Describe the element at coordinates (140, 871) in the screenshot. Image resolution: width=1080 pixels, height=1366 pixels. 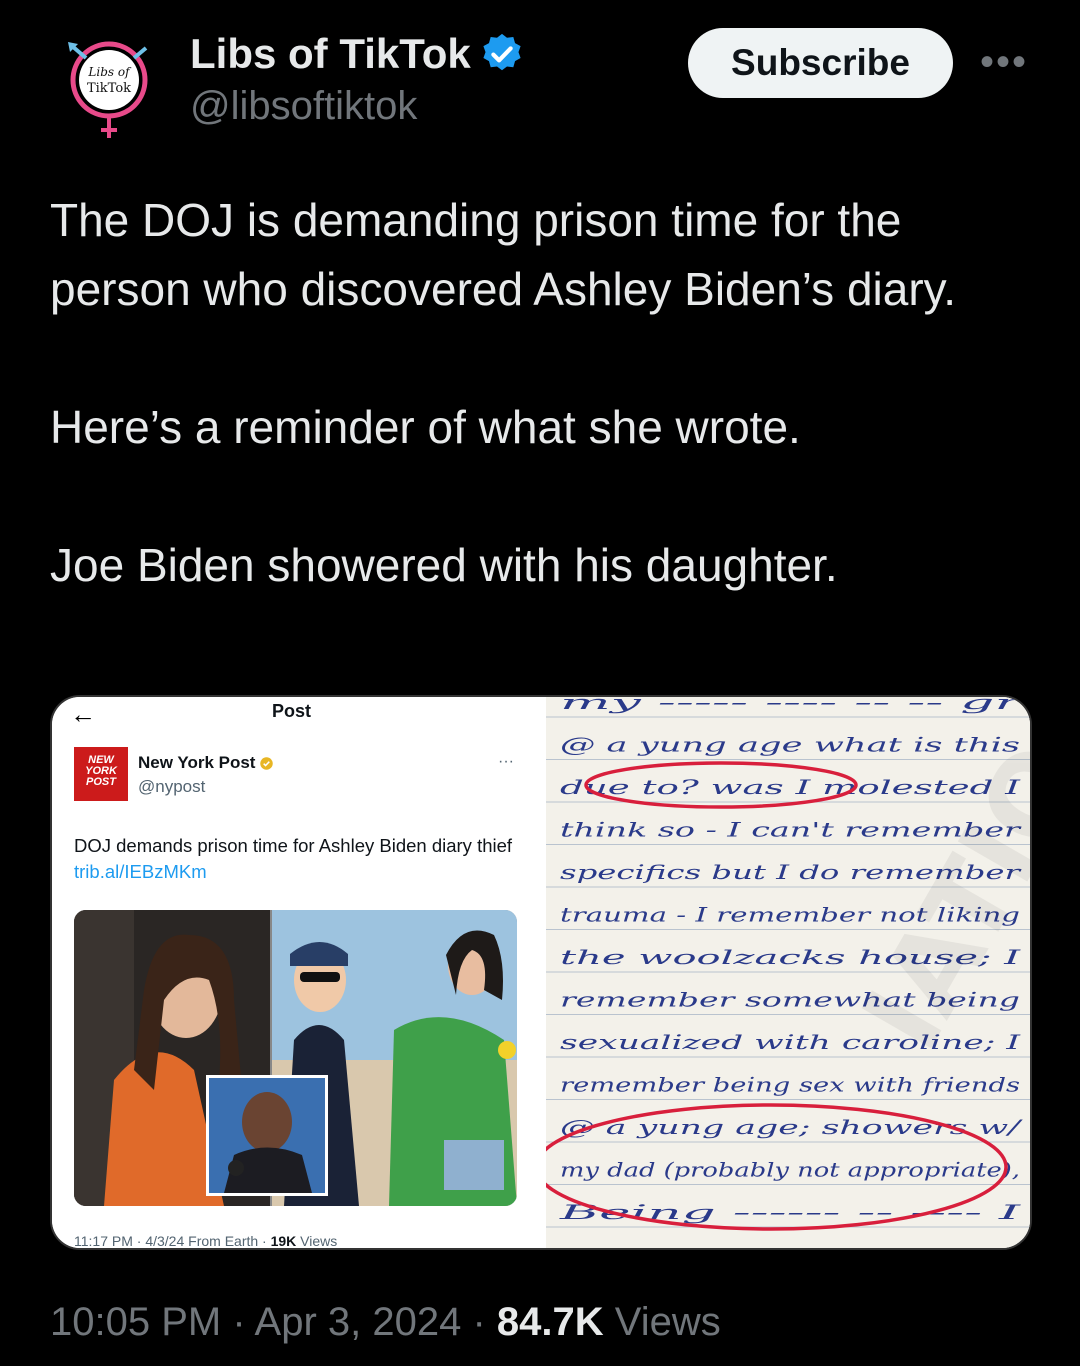
I see `embedded-link: trib.al/IEBzMKm` at that location.